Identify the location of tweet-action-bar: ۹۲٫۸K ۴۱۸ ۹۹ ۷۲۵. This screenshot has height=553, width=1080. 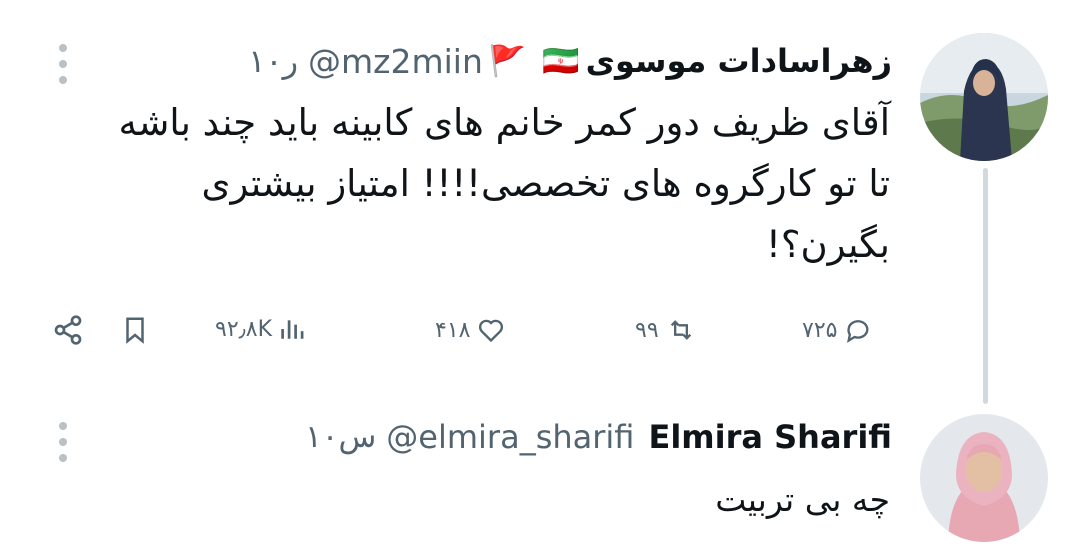
(470, 330).